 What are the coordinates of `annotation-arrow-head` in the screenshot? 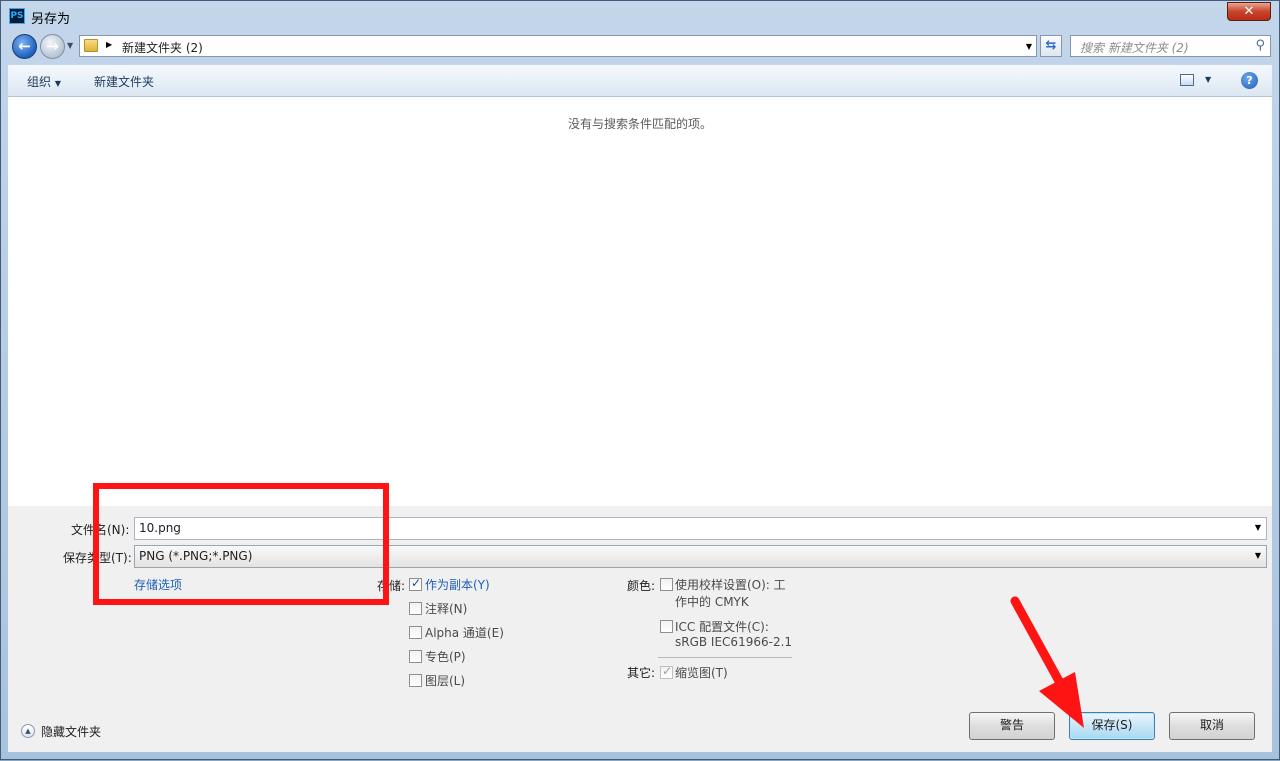 It's located at (1061, 700).